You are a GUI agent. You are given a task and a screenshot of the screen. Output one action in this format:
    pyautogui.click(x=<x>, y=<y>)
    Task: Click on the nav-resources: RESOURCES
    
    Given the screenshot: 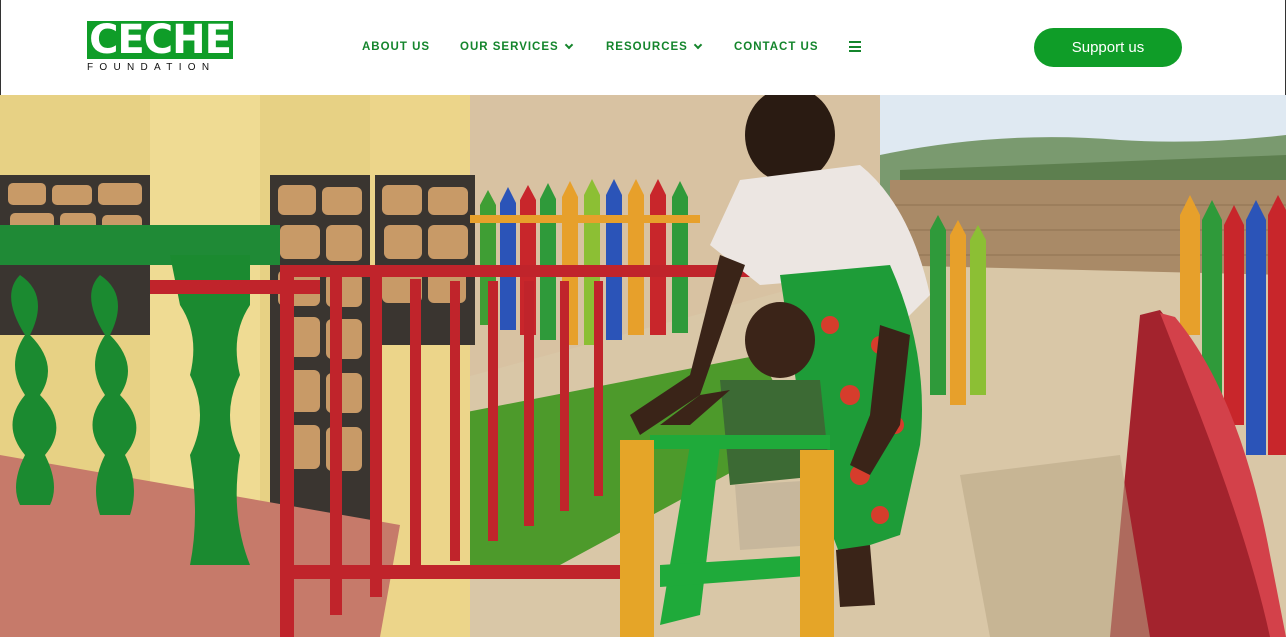 What is the action you would take?
    pyautogui.click(x=654, y=47)
    